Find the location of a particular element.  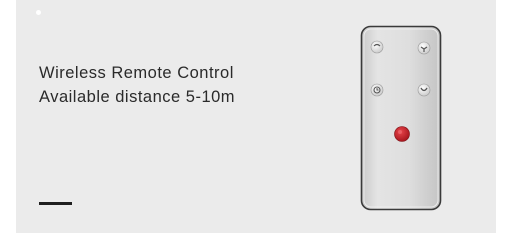

swing-icon is located at coordinates (424, 90).